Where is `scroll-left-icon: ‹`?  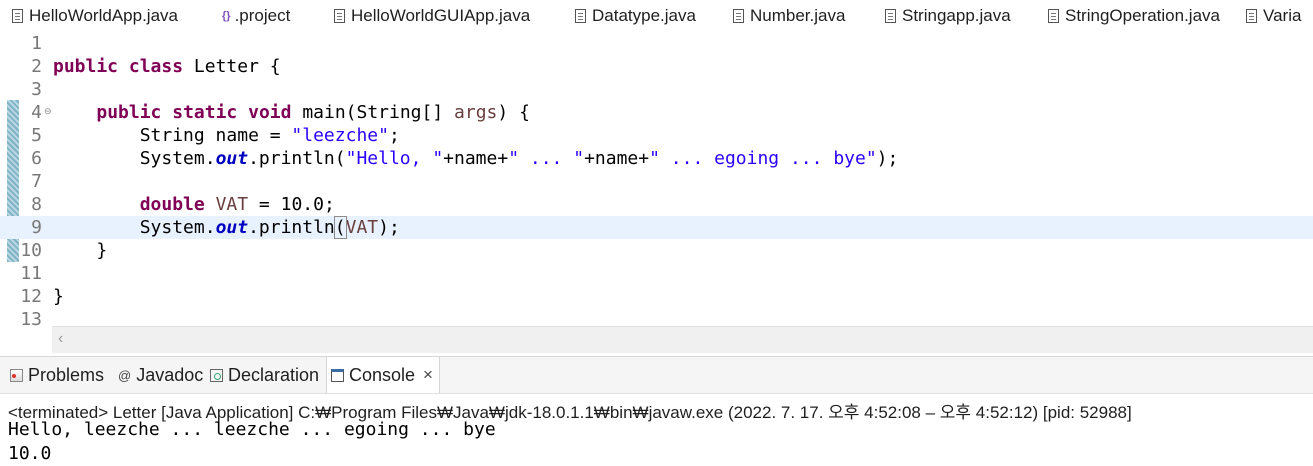
scroll-left-icon: ‹ is located at coordinates (60, 339).